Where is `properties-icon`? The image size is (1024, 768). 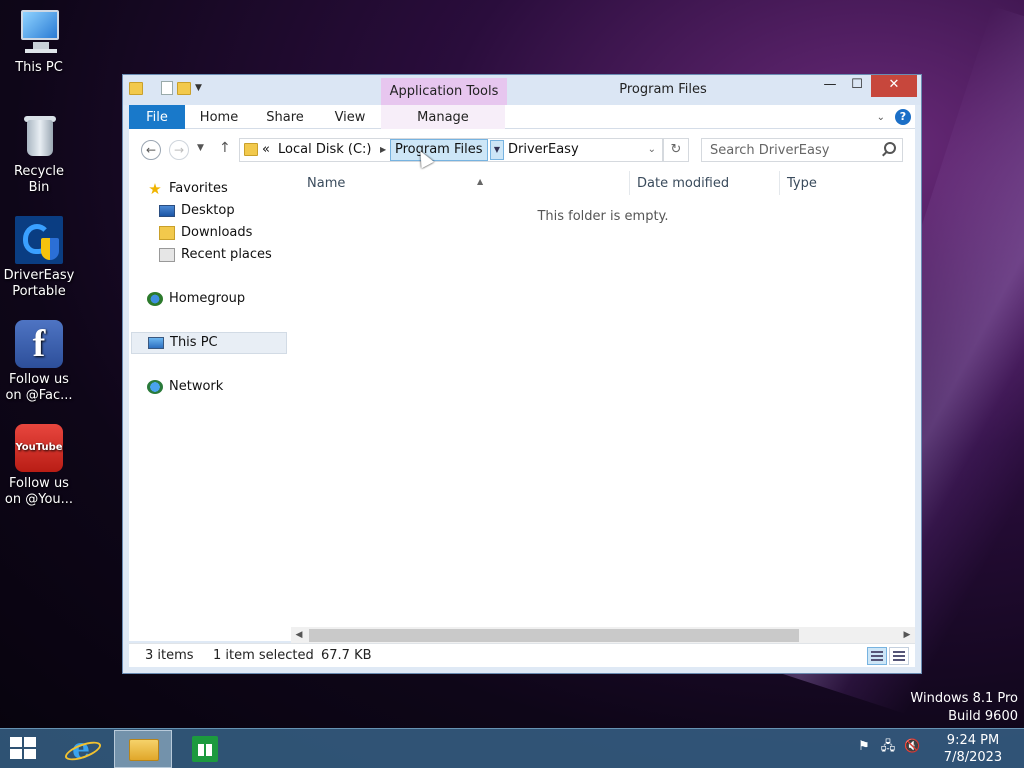 properties-icon is located at coordinates (167, 88).